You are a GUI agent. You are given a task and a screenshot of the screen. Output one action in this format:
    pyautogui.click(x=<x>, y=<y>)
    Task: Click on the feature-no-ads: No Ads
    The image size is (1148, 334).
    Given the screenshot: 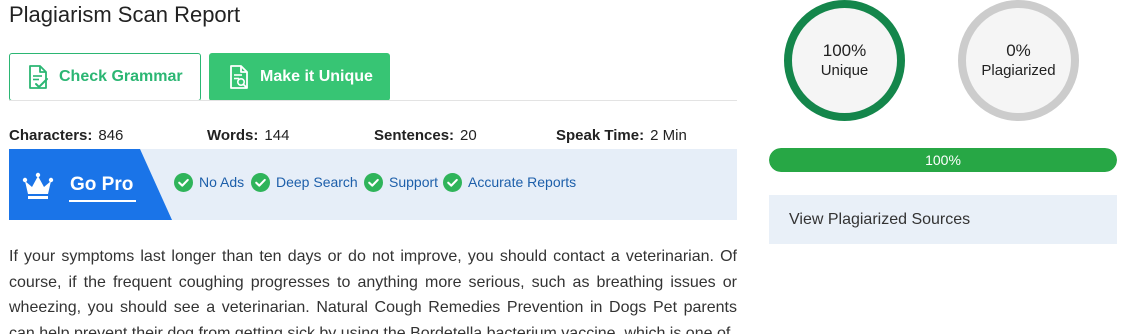 What is the action you would take?
    pyautogui.click(x=209, y=182)
    